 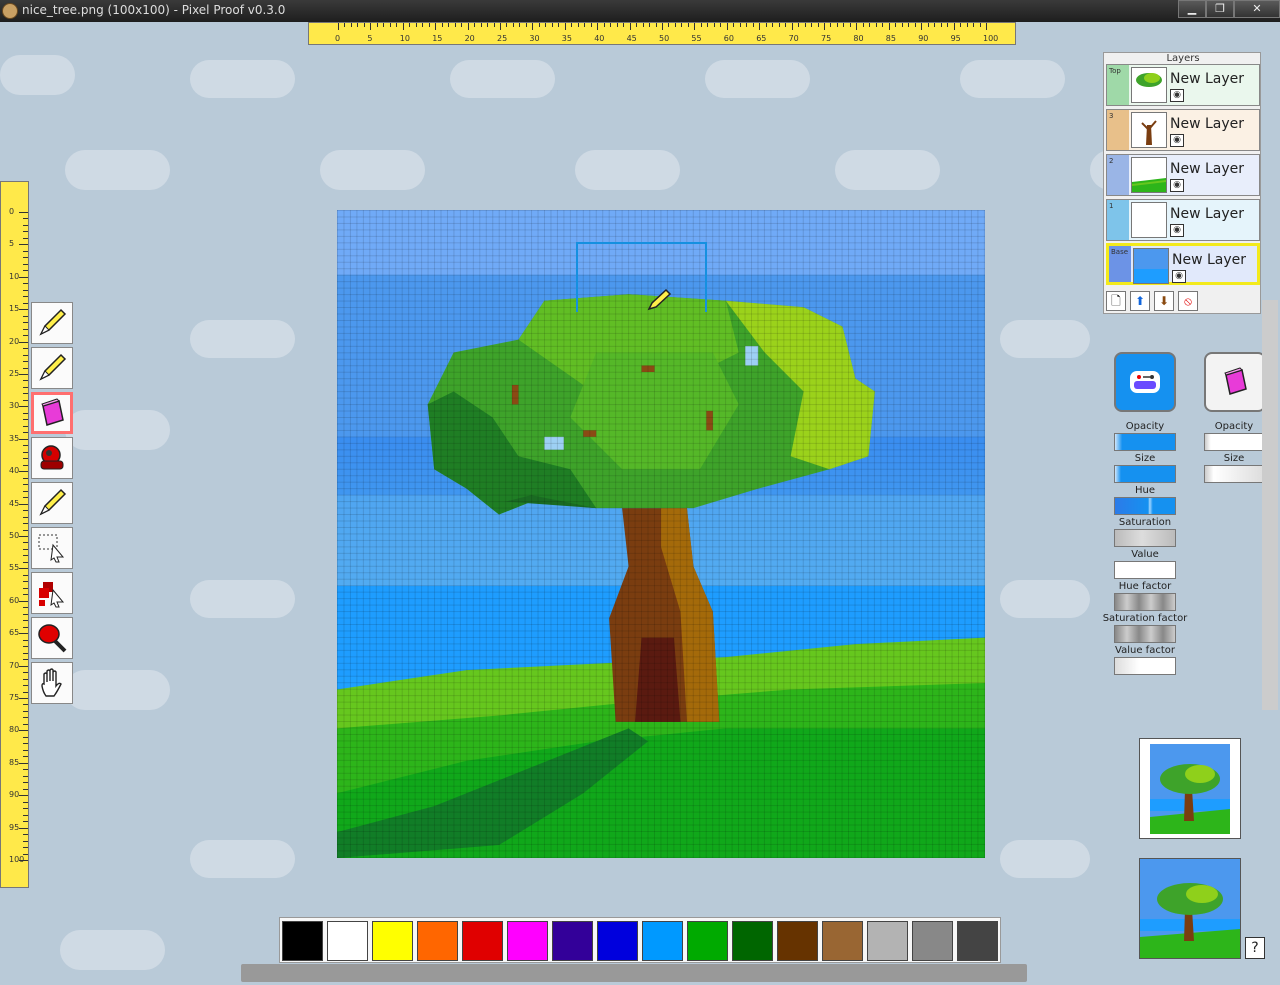 I want to click on opacity-slider, so click(x=1145, y=442).